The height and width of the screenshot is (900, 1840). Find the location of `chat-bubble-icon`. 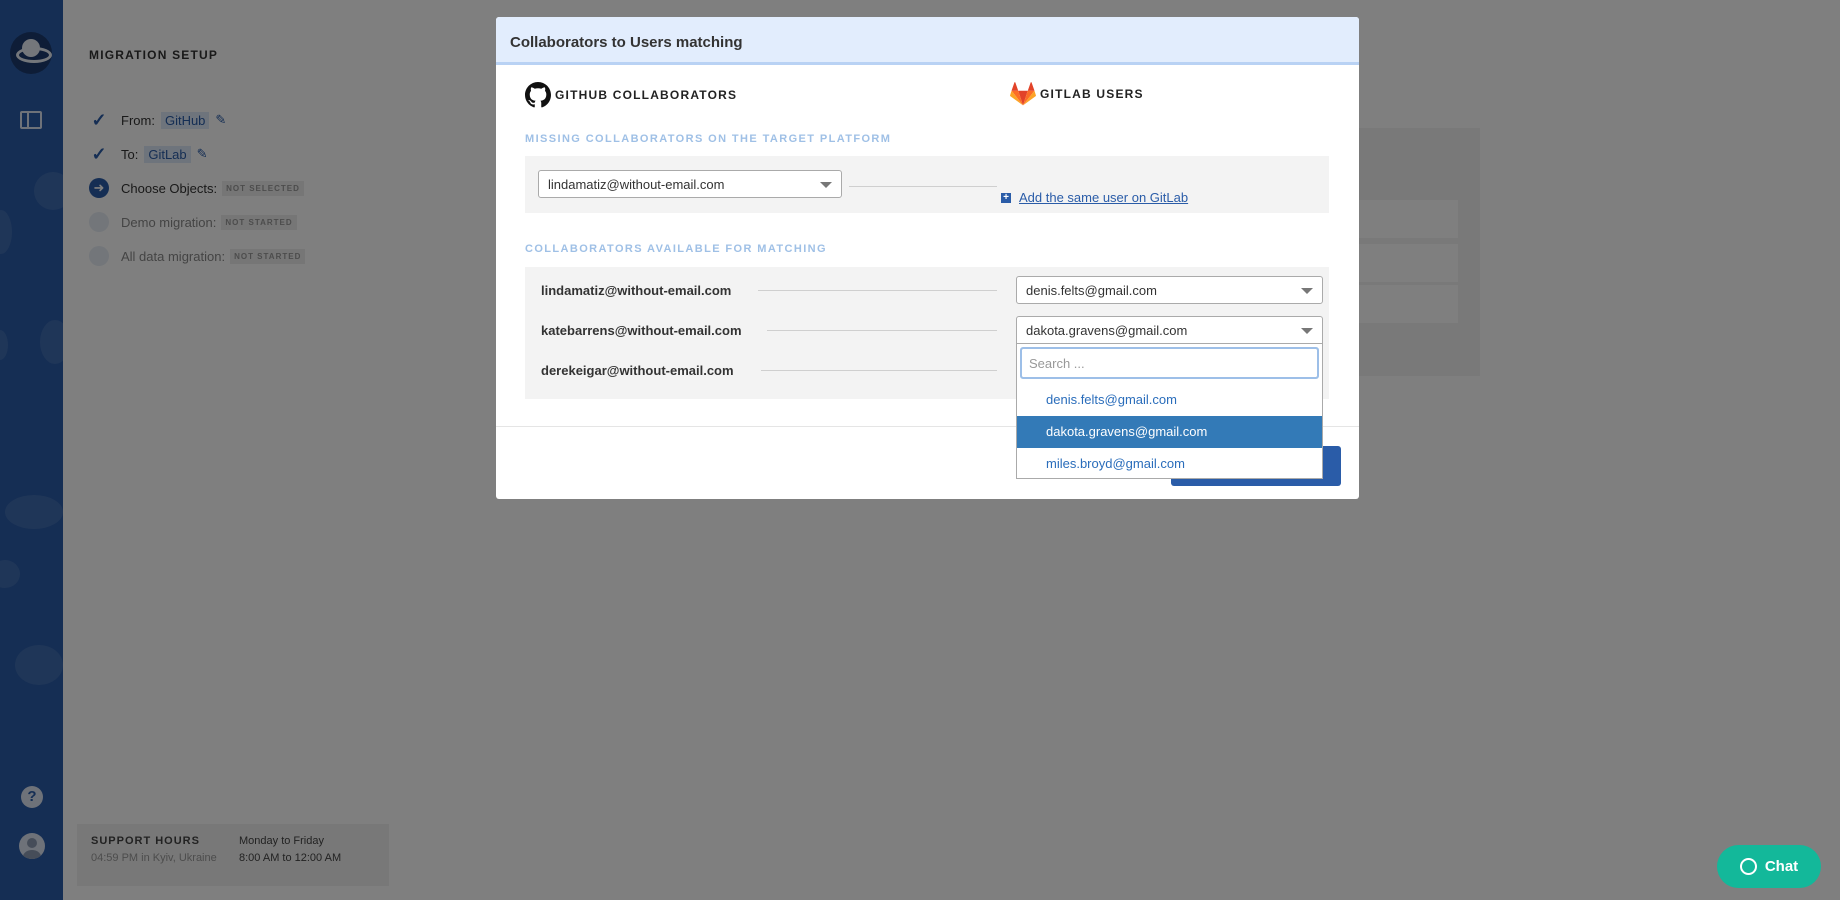

chat-bubble-icon is located at coordinates (1748, 866).